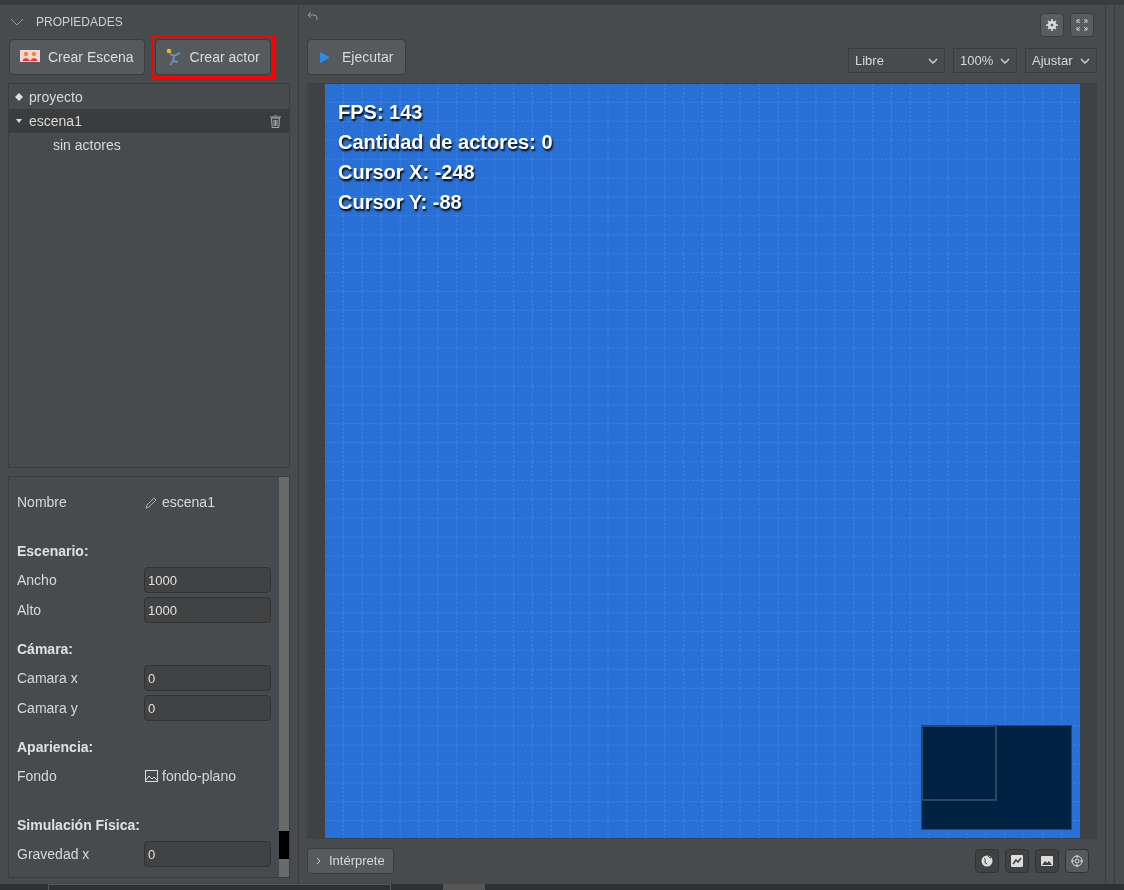 Image resolution: width=1124 pixels, height=890 pixels. Describe the element at coordinates (53, 549) in the screenshot. I see `section-heading: Escenario:` at that location.